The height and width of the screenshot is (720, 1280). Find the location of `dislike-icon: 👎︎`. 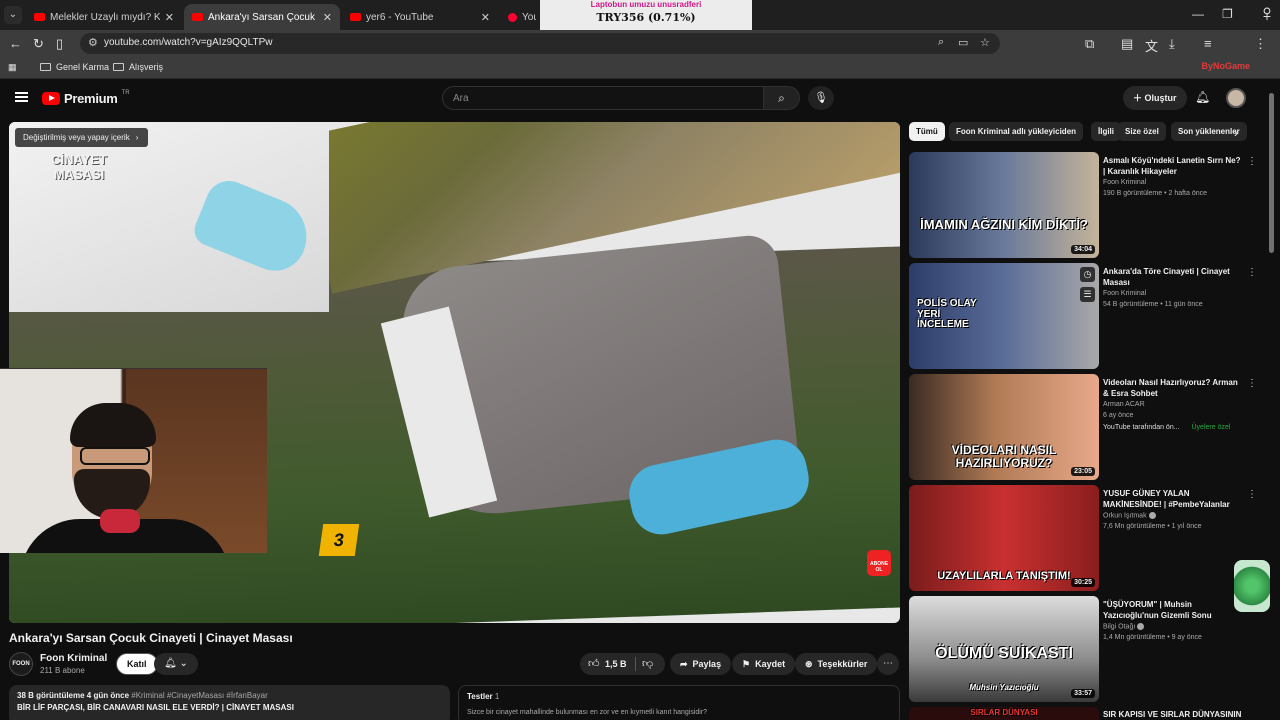

dislike-icon: 👎︎ is located at coordinates (647, 663).